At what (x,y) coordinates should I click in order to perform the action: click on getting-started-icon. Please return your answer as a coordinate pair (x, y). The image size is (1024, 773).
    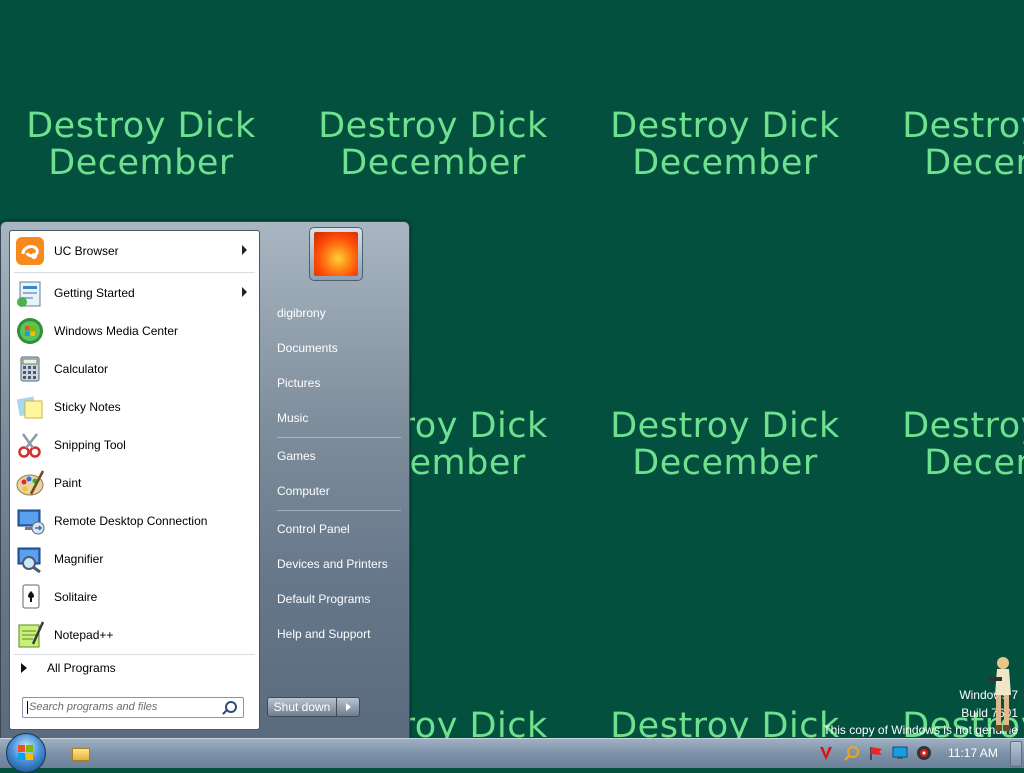
    Looking at the image, I should click on (30, 293).